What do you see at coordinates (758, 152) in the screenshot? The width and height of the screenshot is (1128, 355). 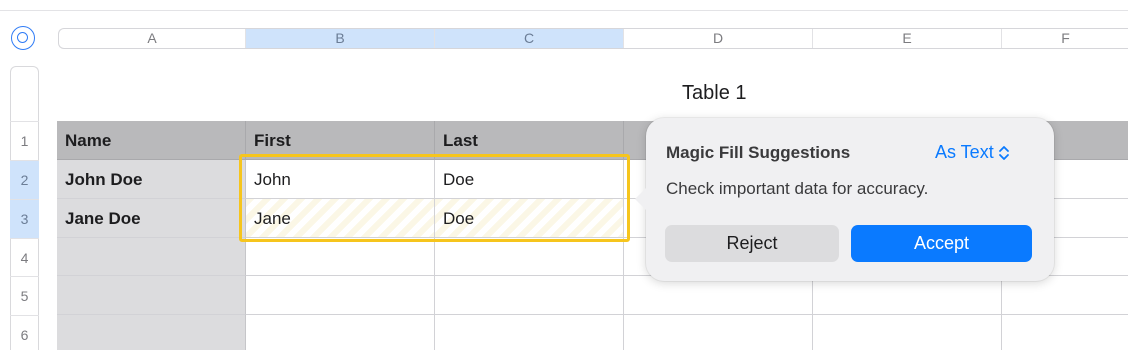 I see `popover-title: Magic Fill Suggestions` at bounding box center [758, 152].